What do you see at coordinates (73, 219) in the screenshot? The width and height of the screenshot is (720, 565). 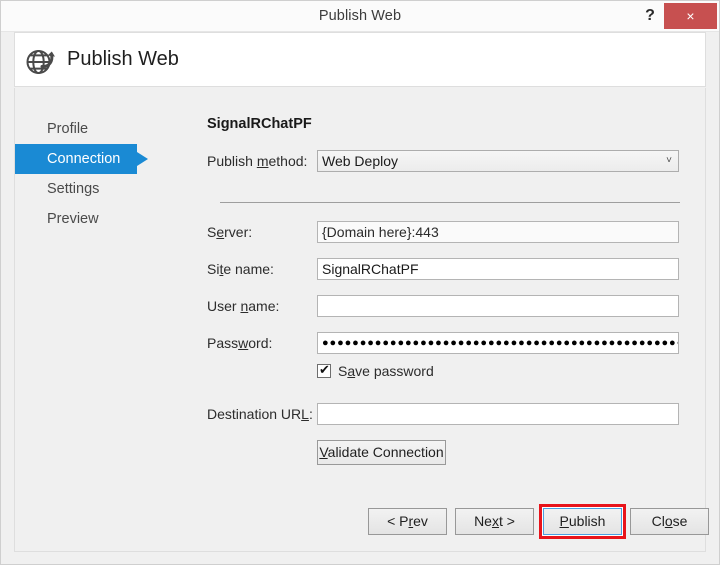 I see `sidebar-item-label: Preview` at bounding box center [73, 219].